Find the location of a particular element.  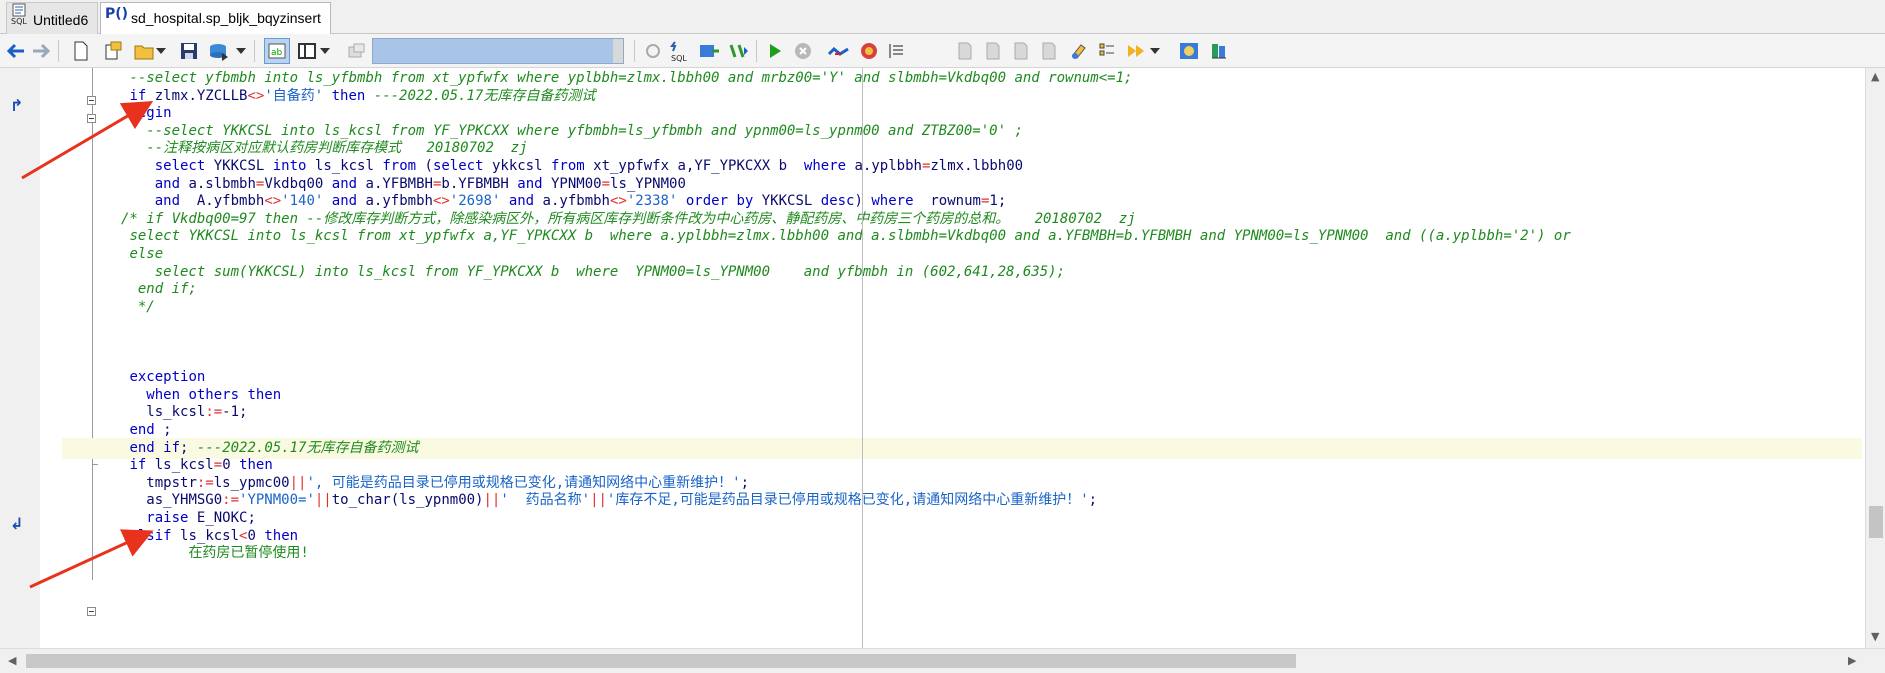

connection-combo is located at coordinates (498, 51).